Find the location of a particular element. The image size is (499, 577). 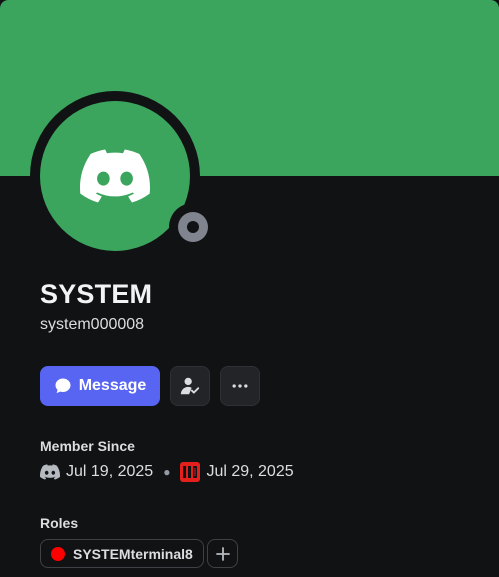

avatar-frame is located at coordinates (123, 176).